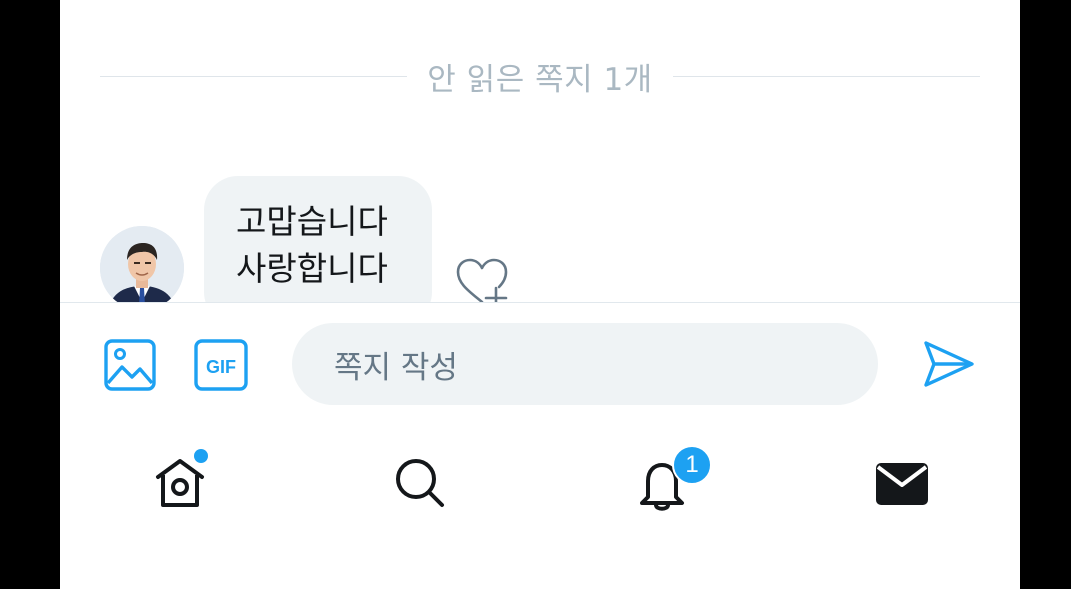 This screenshot has height=589, width=1071. Describe the element at coordinates (254, 76) in the screenshot. I see `divider-line-left` at that location.